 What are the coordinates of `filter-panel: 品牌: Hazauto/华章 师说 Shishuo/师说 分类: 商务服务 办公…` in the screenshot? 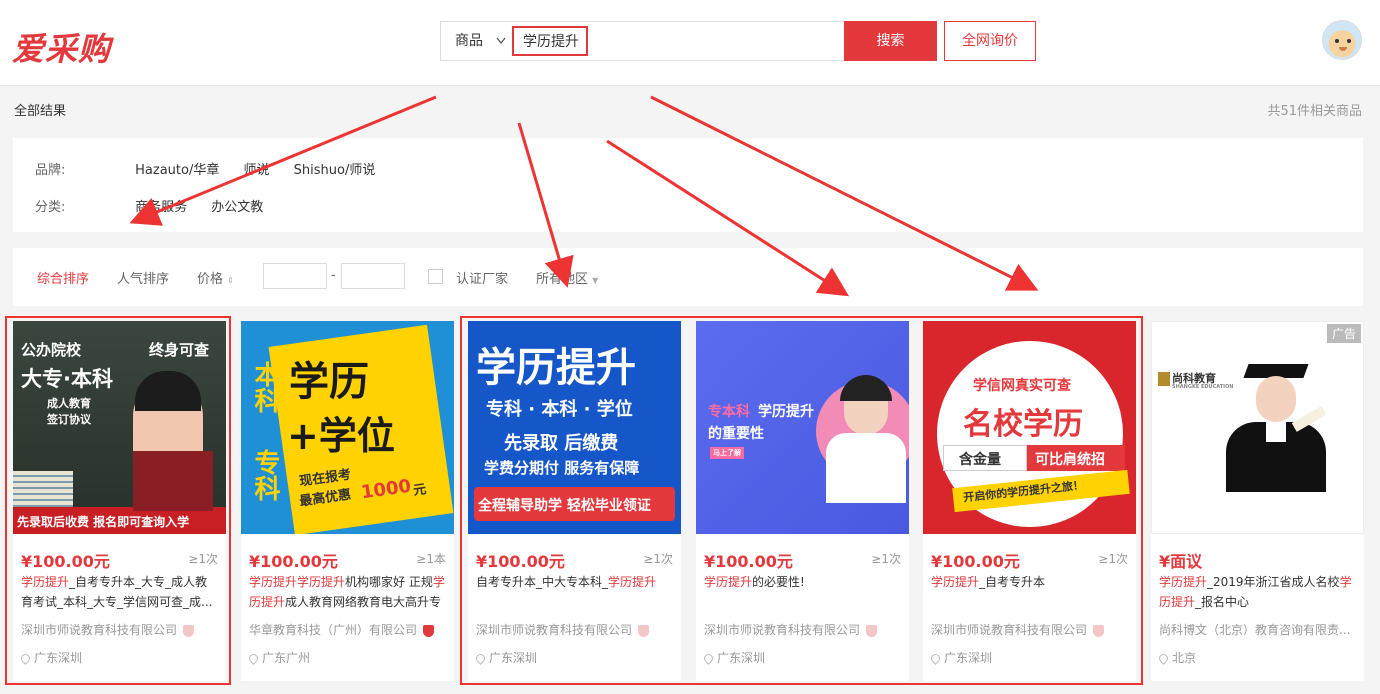 It's located at (688, 185).